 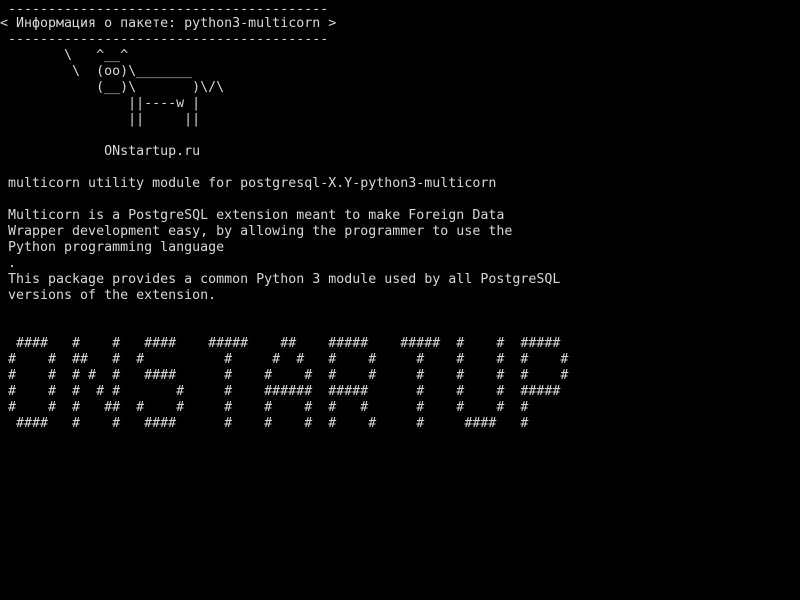 What do you see at coordinates (264, 423) in the screenshot?
I see `banner-line: #### # # #### # # # # # # #### #` at bounding box center [264, 423].